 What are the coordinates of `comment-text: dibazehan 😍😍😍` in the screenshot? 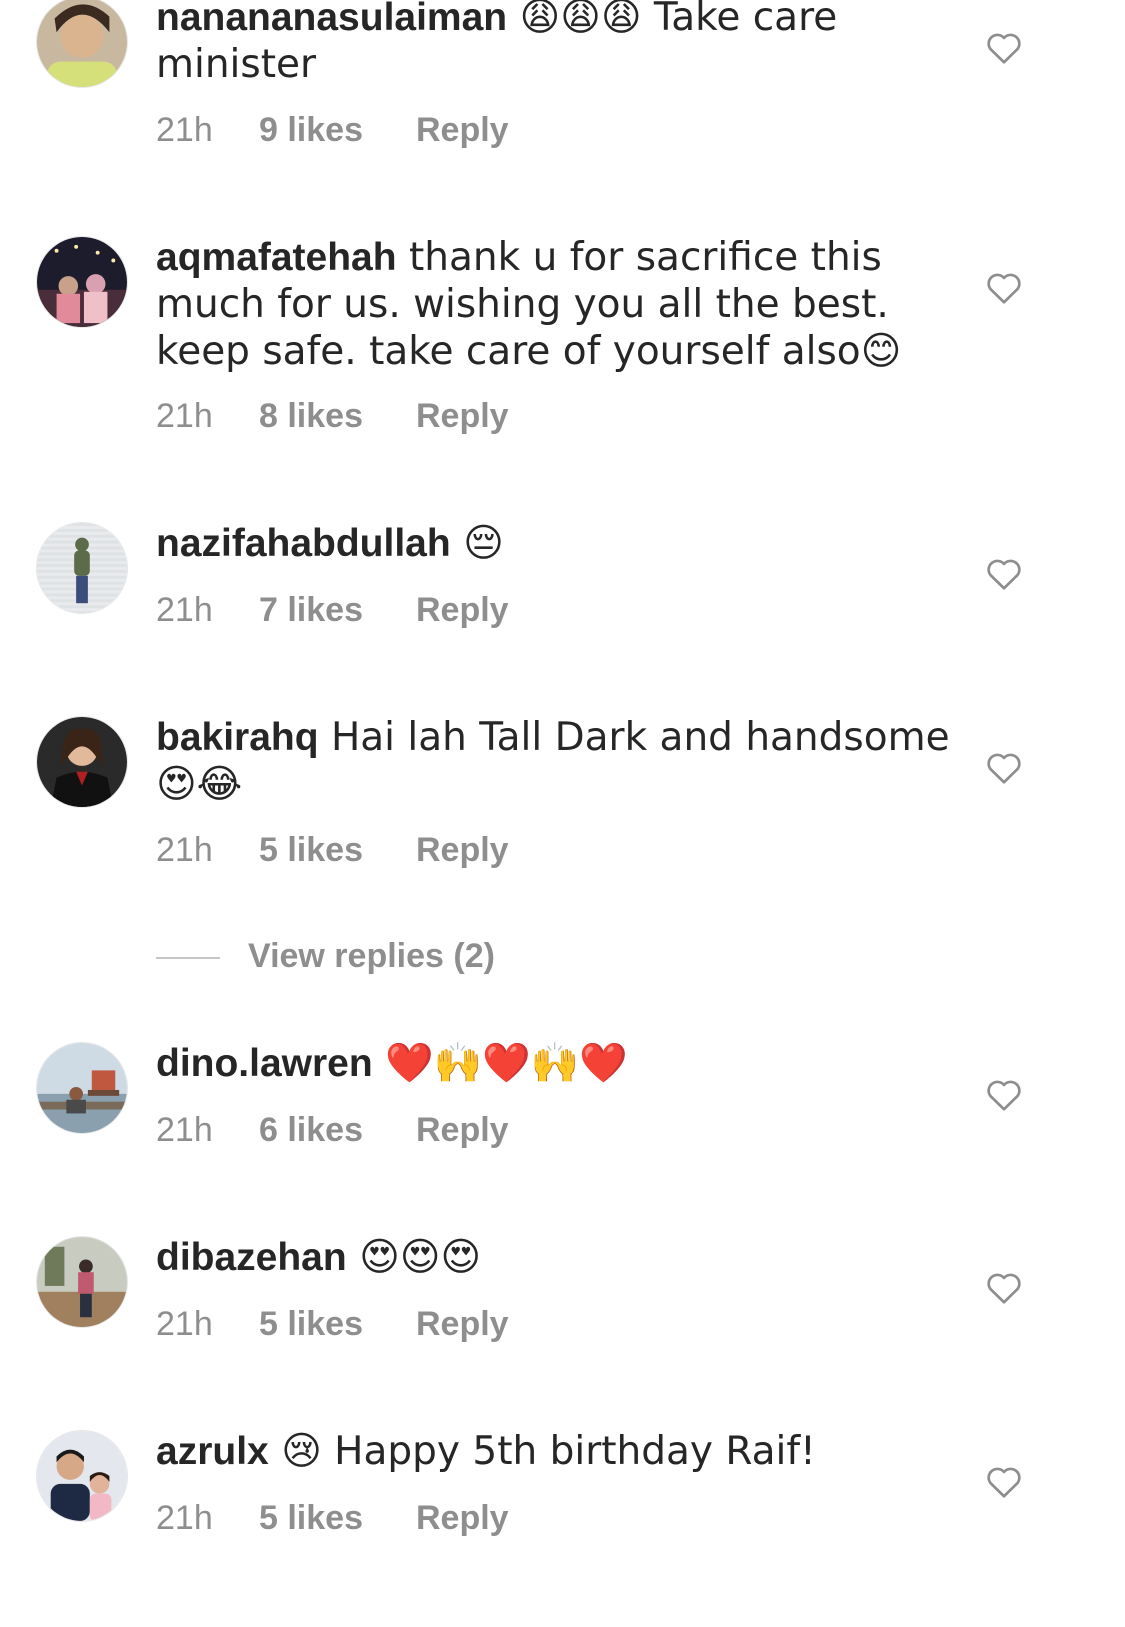 It's located at (561, 1257).